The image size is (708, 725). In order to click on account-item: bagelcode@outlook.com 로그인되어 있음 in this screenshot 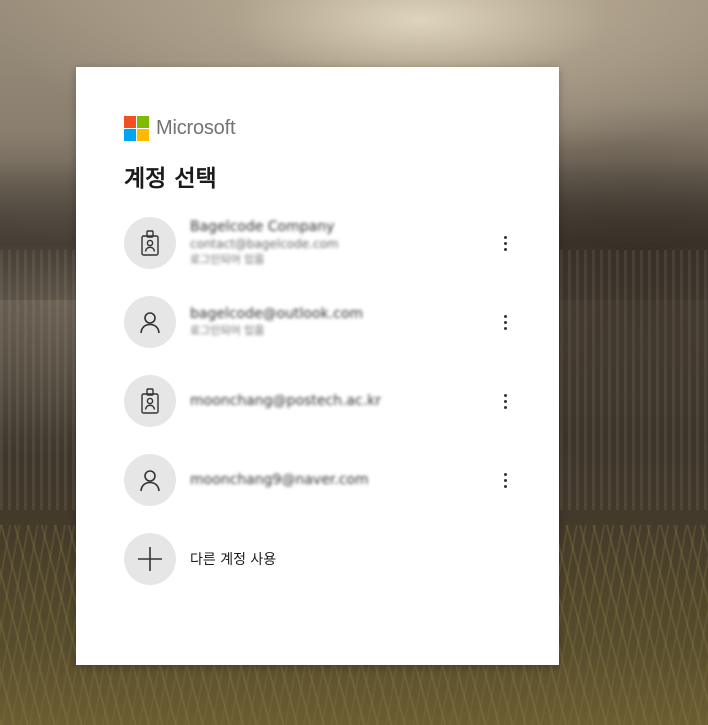, I will do `click(319, 322)`.